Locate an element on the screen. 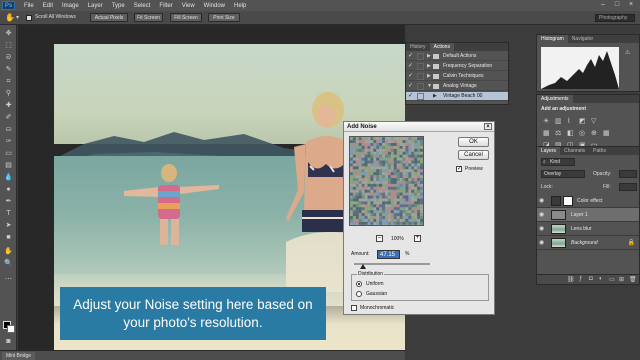 This screenshot has height=360, width=640. fill-screen-button: Fill Screen is located at coordinates (186, 17).